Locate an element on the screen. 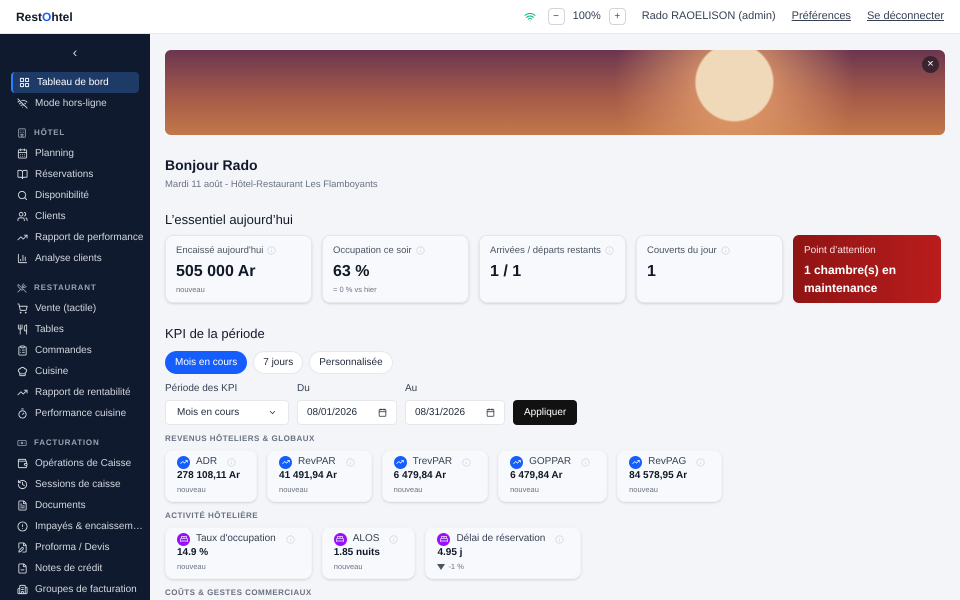  sidebar-item: Tableau de bord is located at coordinates (75, 82).